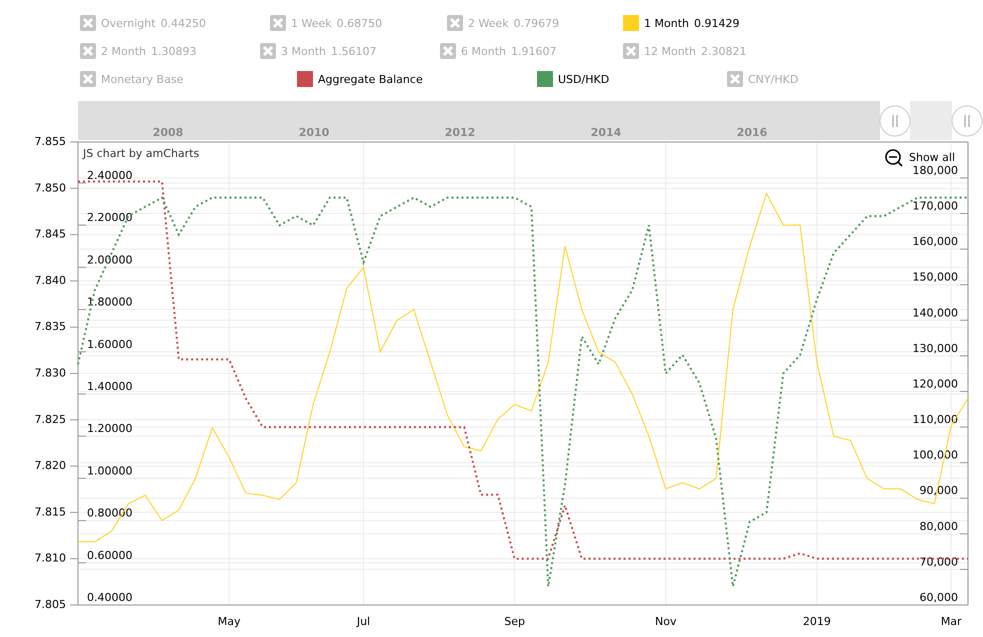  What do you see at coordinates (318, 51) in the screenshot?
I see `legend-item: 3 Month 1.56107` at bounding box center [318, 51].